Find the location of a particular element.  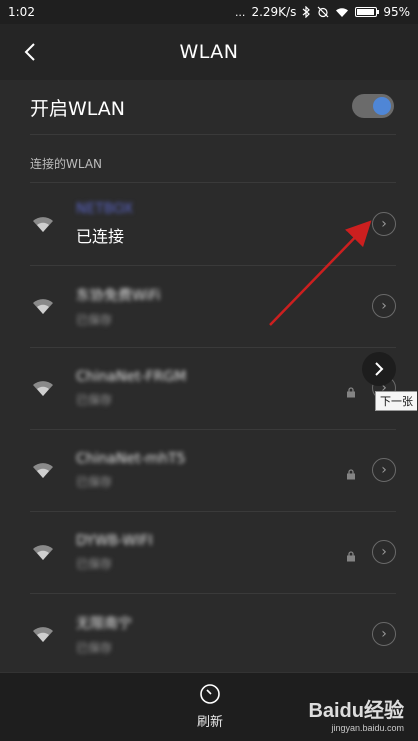

refresh-button: 刷新 is located at coordinates (210, 708).